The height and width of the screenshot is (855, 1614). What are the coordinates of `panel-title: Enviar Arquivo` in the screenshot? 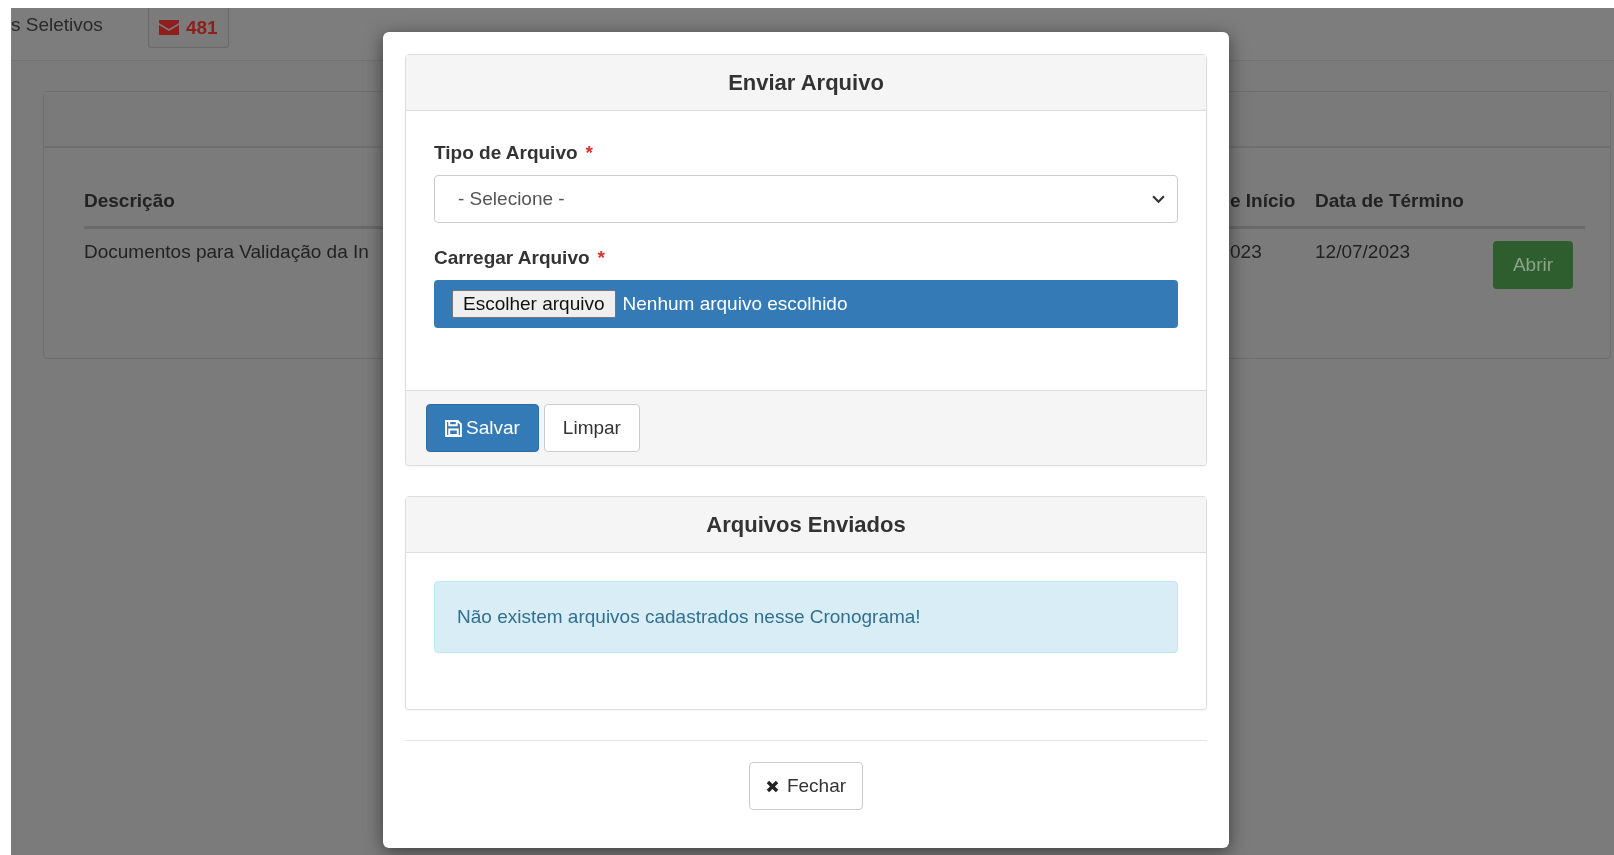 It's located at (806, 83).